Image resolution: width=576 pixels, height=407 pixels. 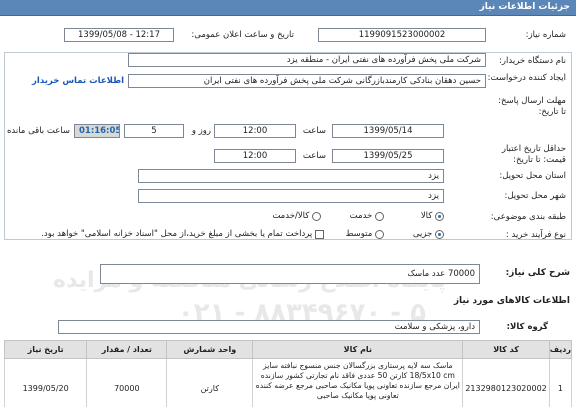 I want to click on contact-buyer-link: اطلاعات تماس خریدار, so click(x=78, y=81).